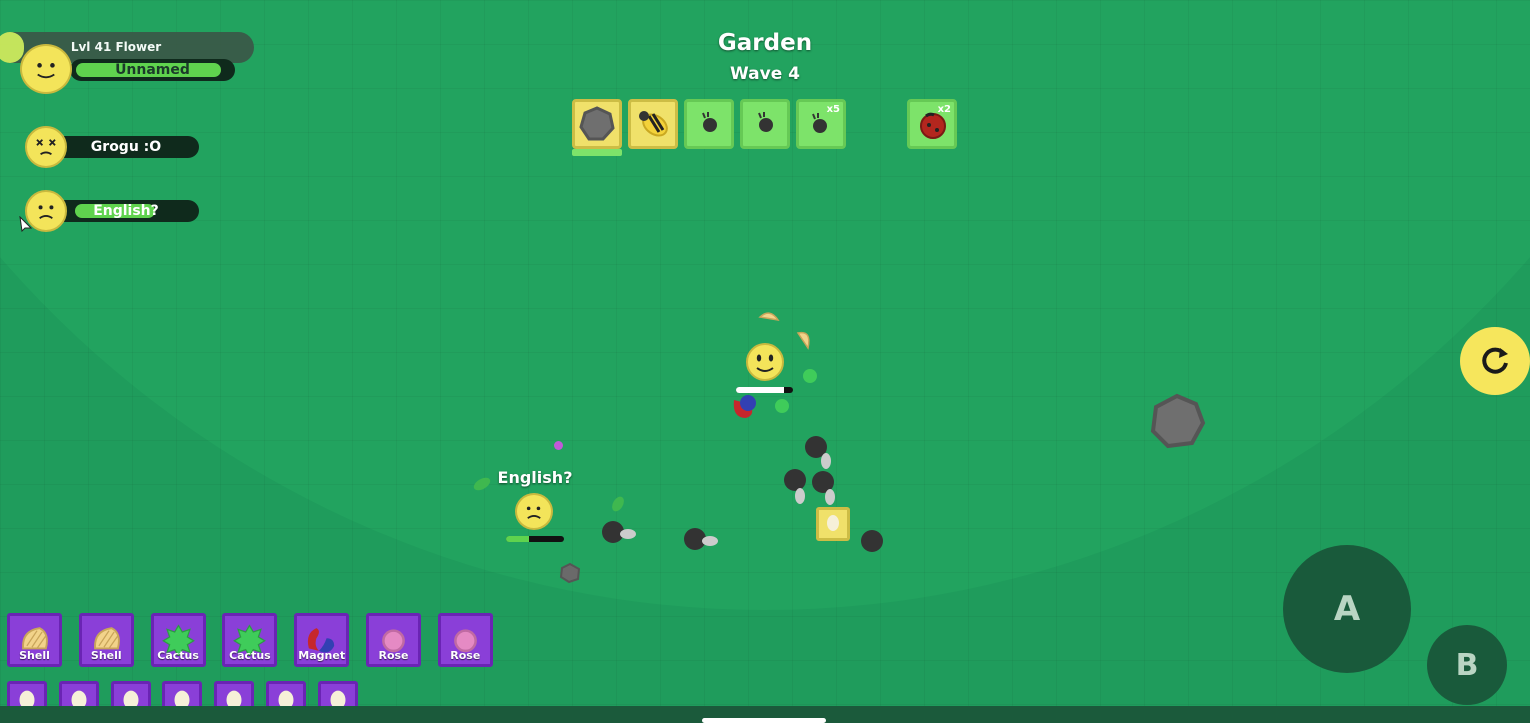 This screenshot has width=1530, height=723. Describe the element at coordinates (764, 720) in the screenshot. I see `home-indicator` at that location.